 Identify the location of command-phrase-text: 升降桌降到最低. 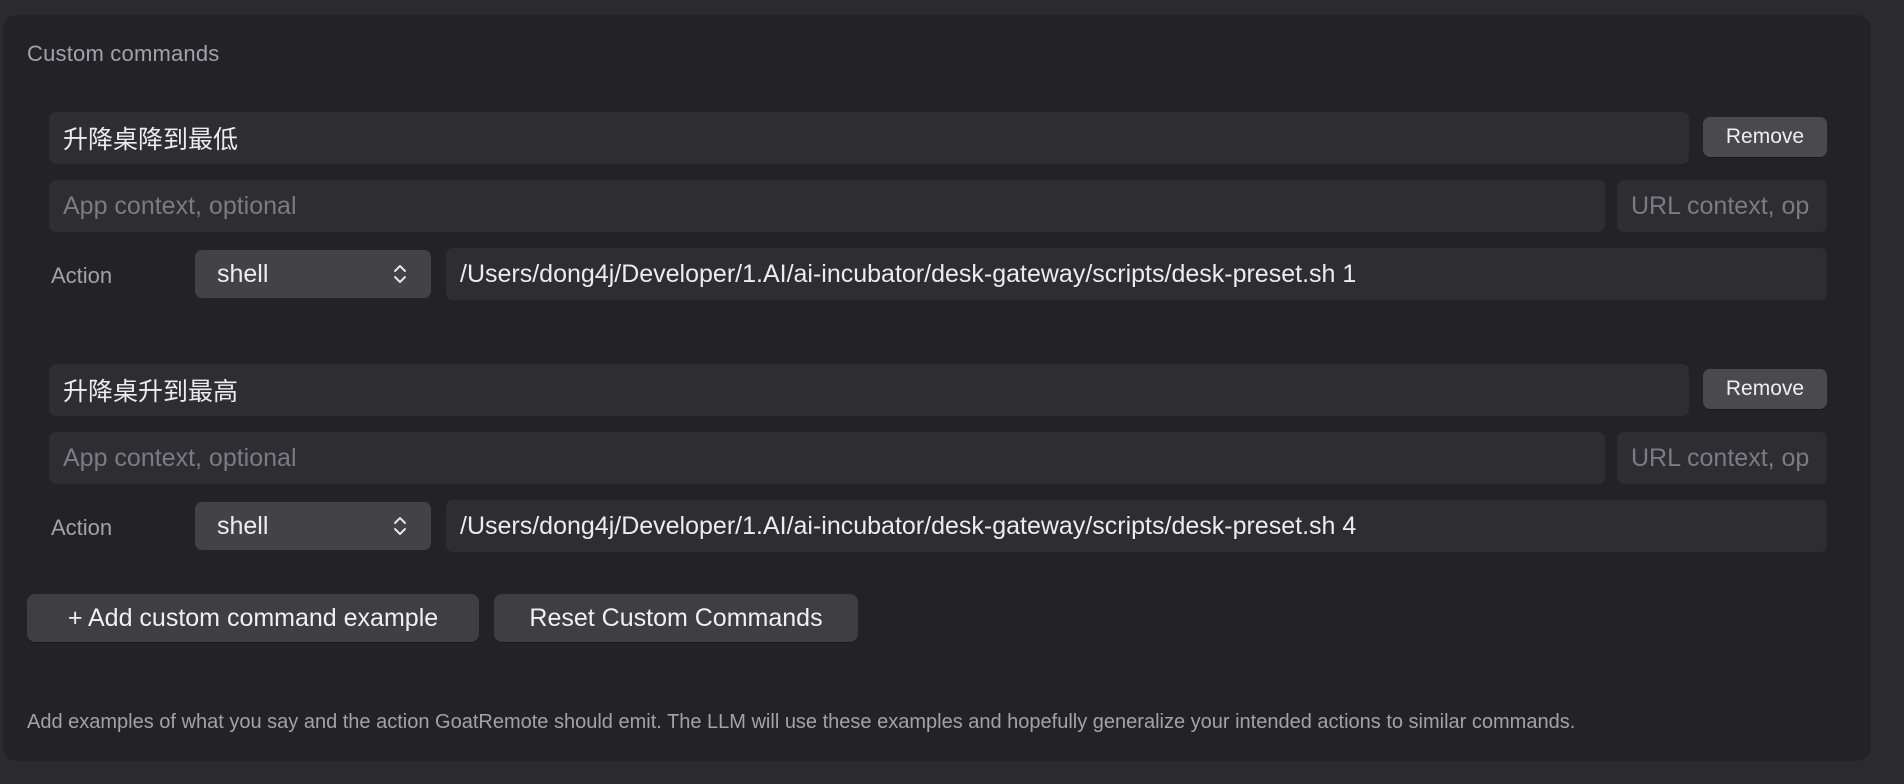
(151, 140).